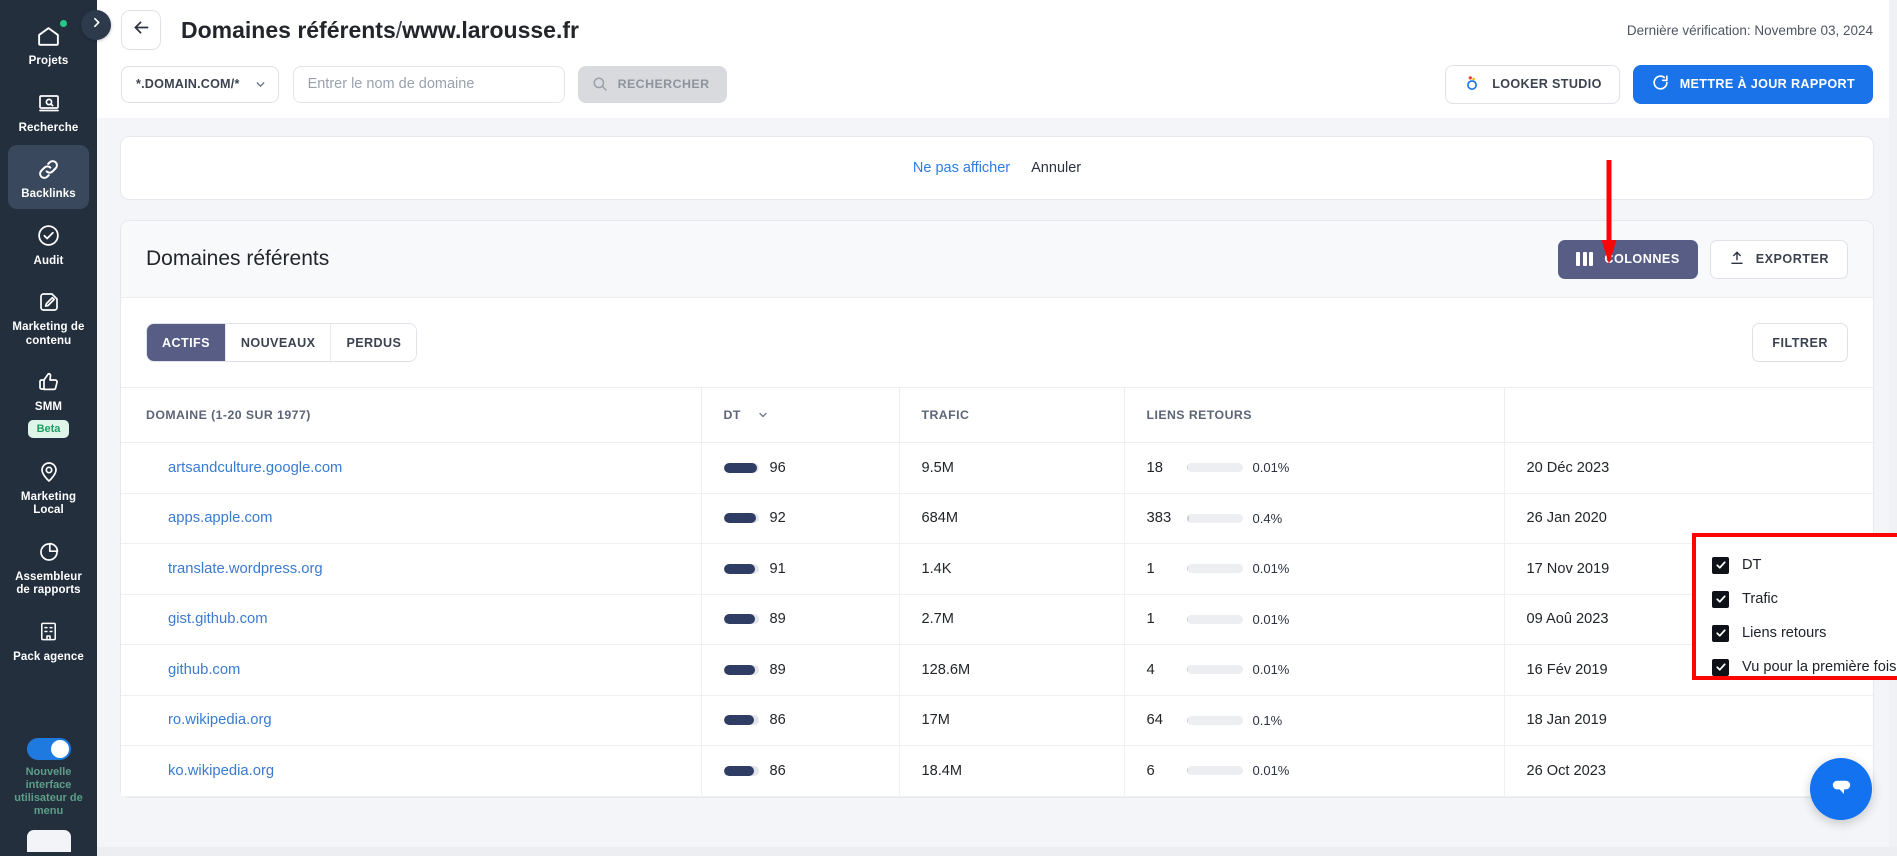 The width and height of the screenshot is (1897, 856). I want to click on backlinks-count: 6, so click(1150, 770).